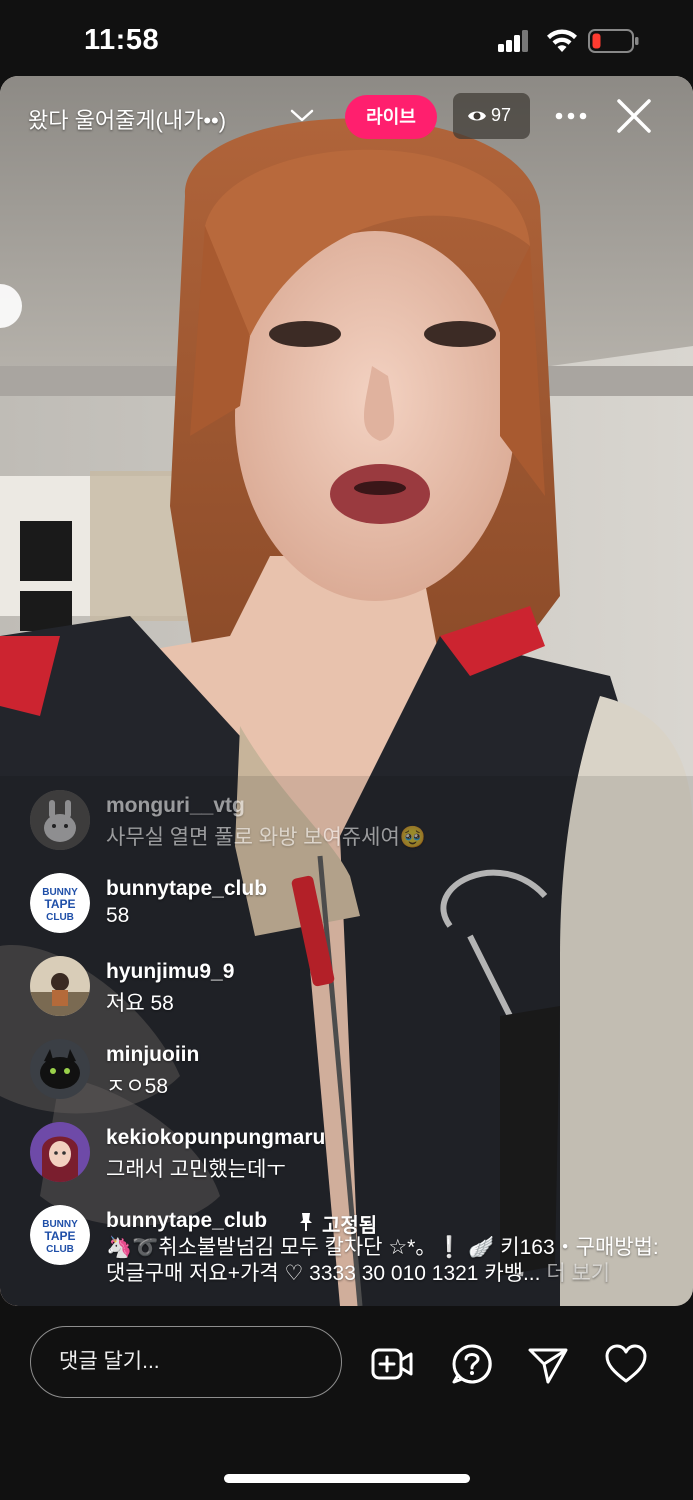 Image resolution: width=693 pixels, height=1500 pixels. What do you see at coordinates (302, 115) in the screenshot?
I see `chevron-down-icon` at bounding box center [302, 115].